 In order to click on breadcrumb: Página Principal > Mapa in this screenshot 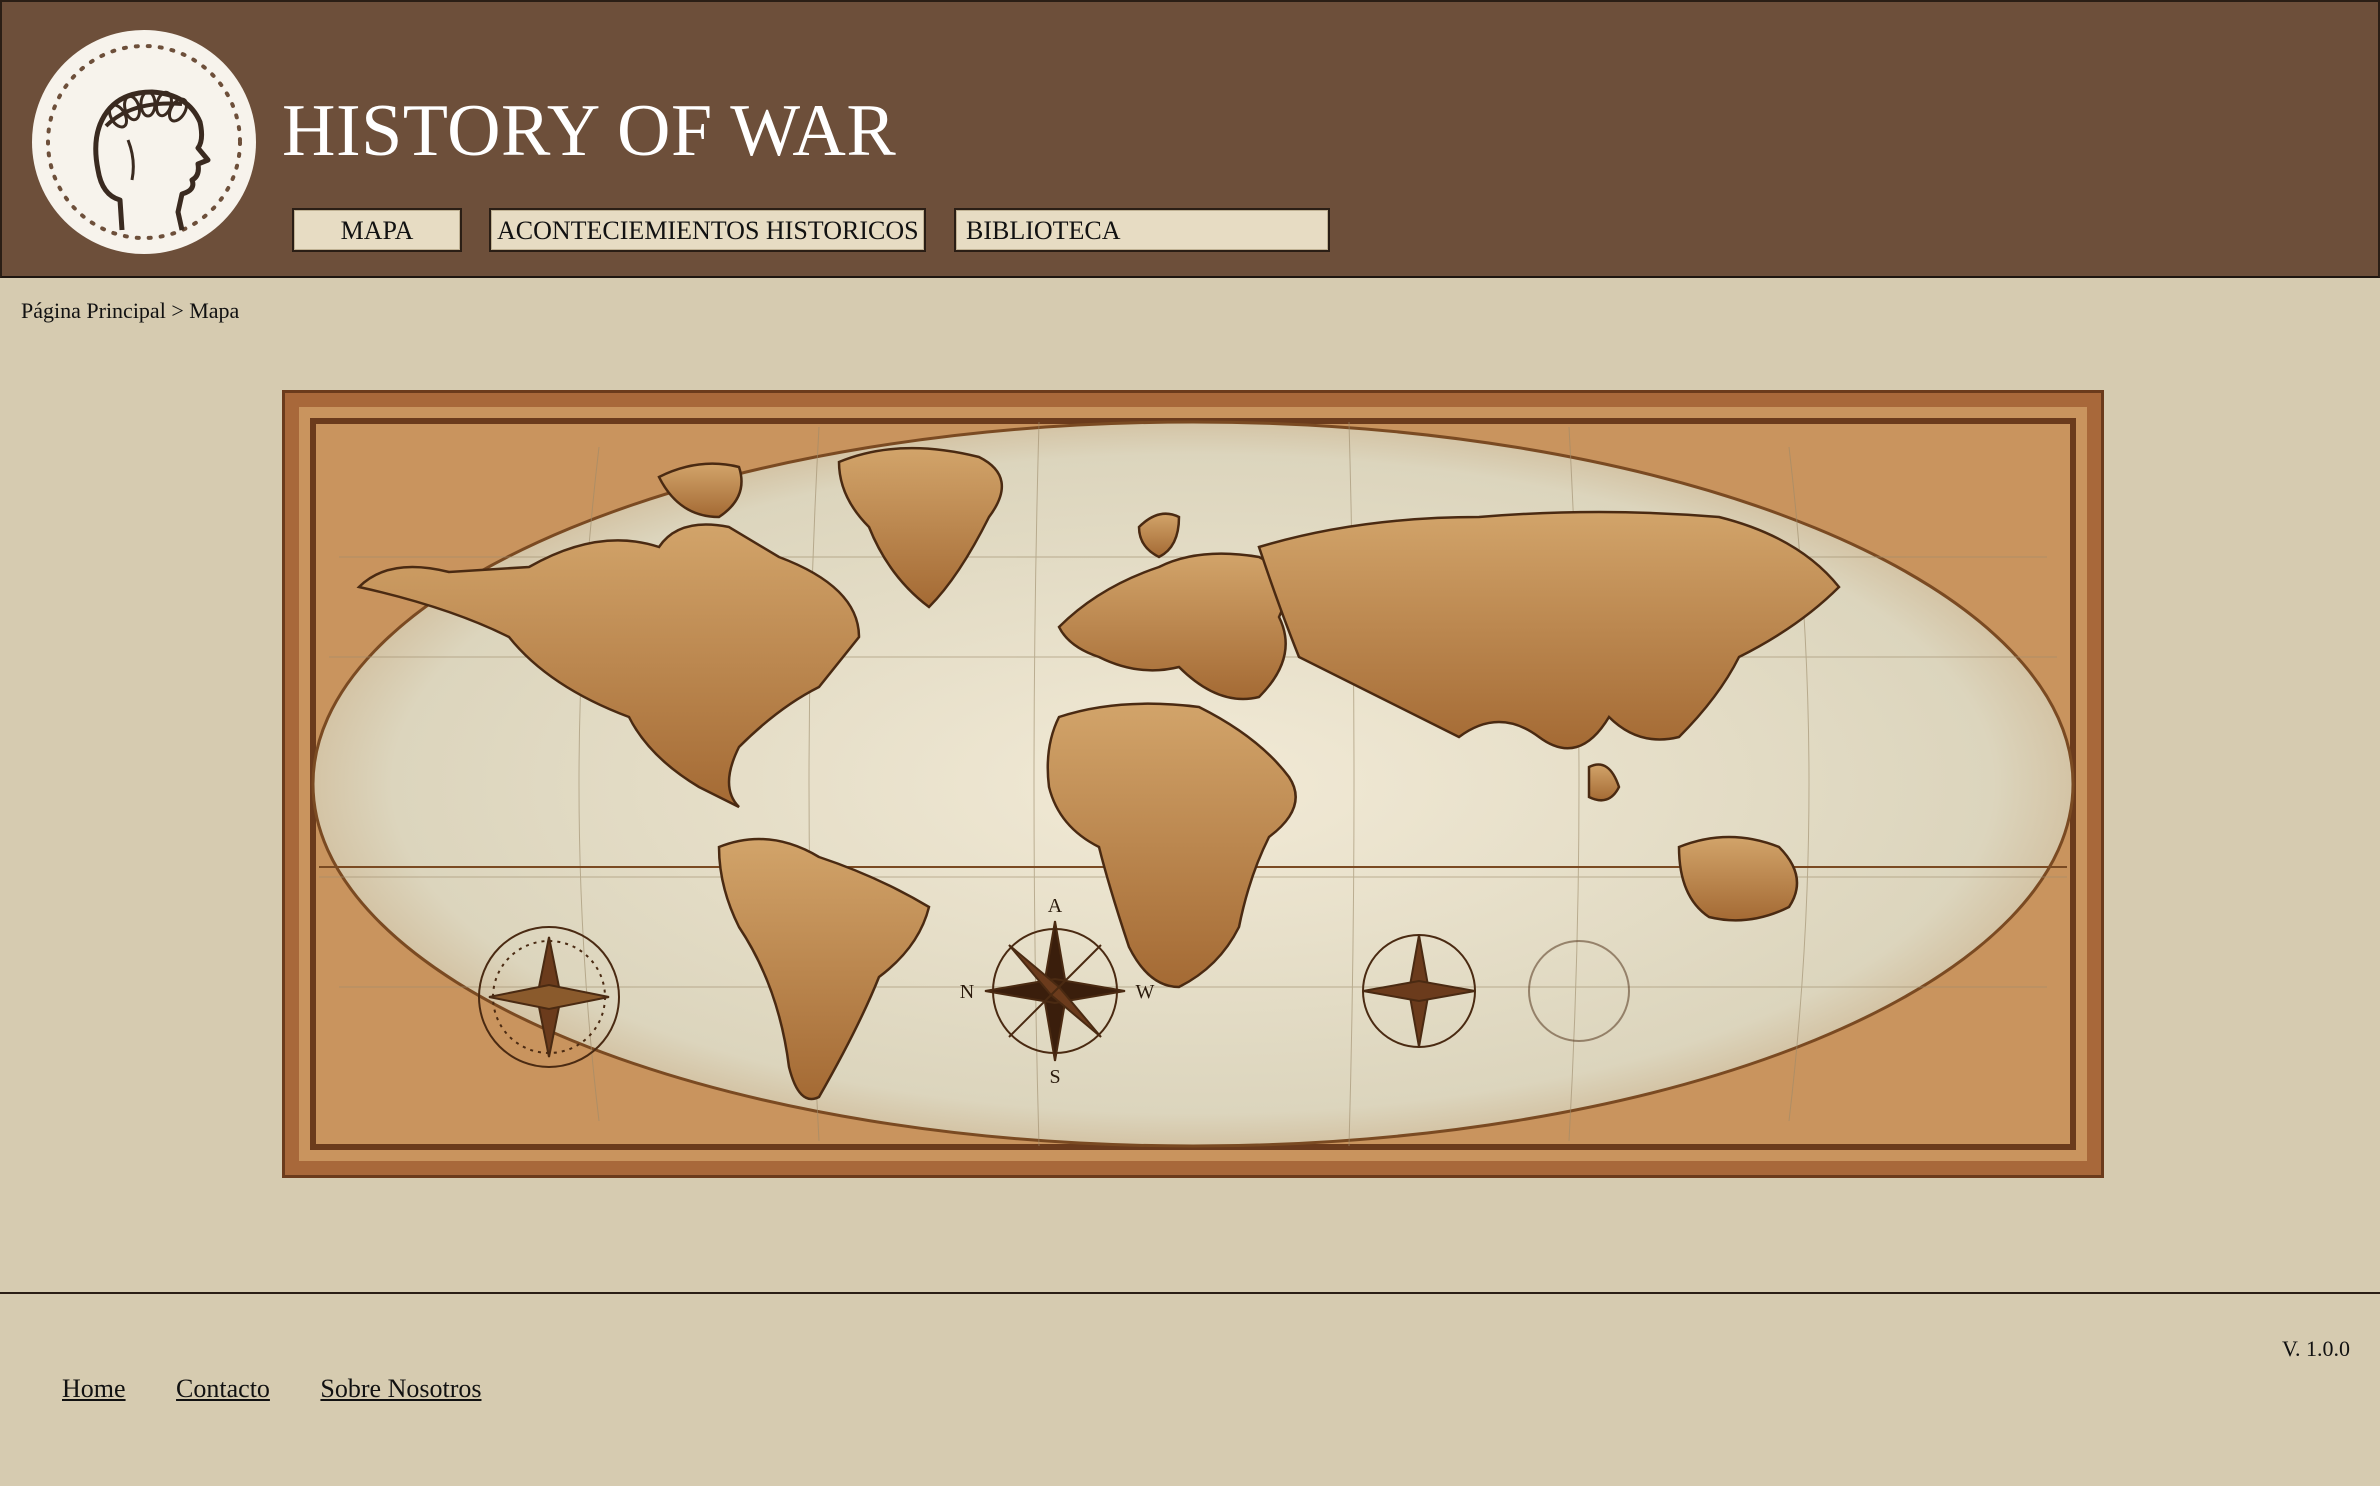, I will do `click(130, 311)`.